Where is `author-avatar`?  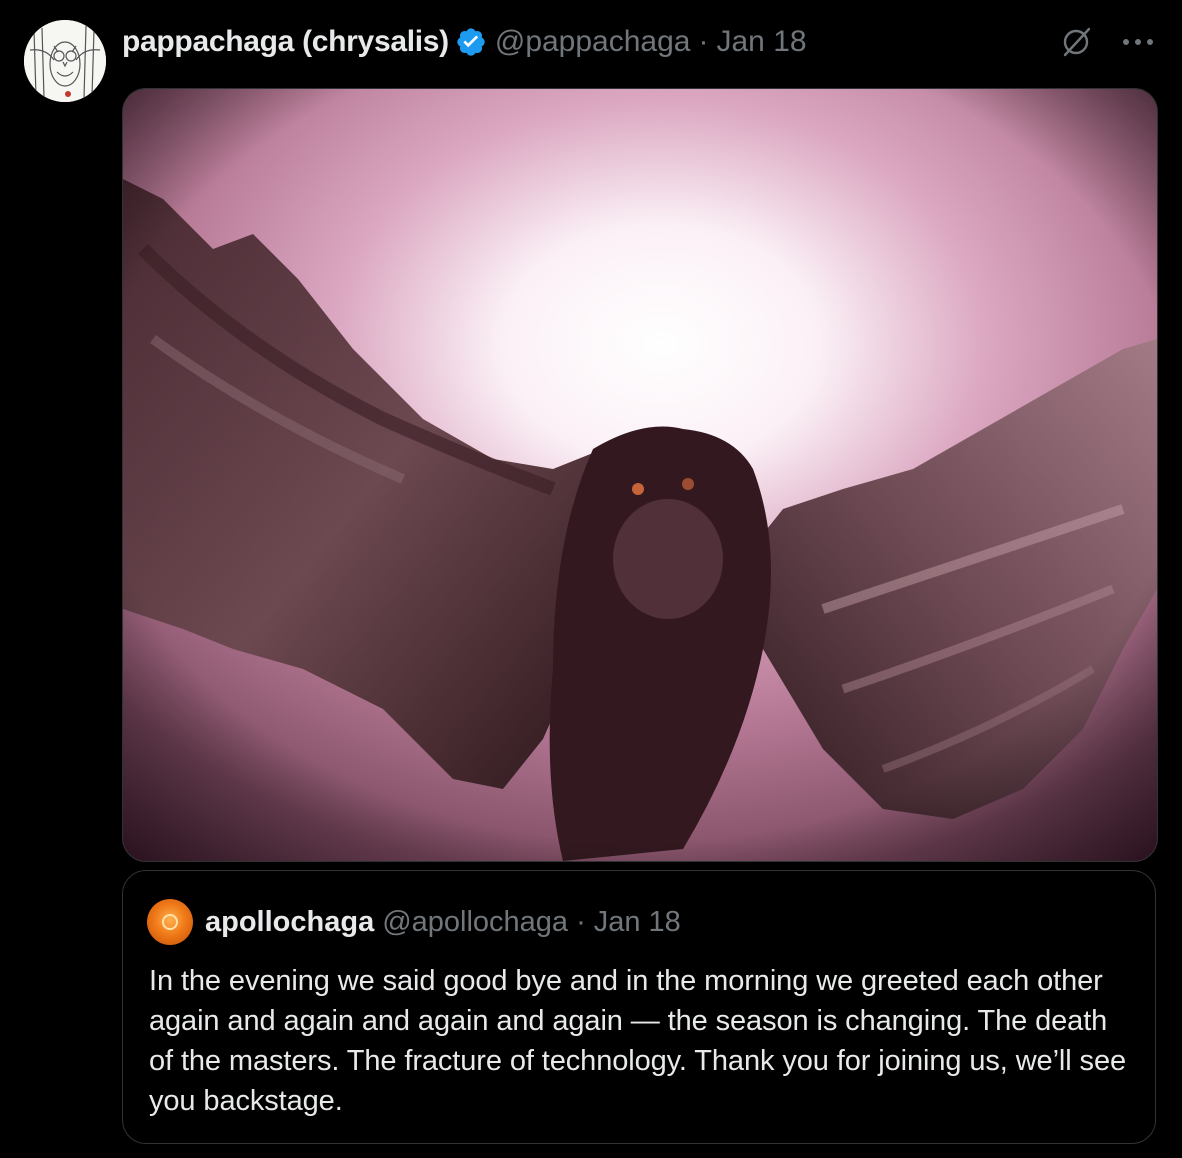
author-avatar is located at coordinates (65, 61).